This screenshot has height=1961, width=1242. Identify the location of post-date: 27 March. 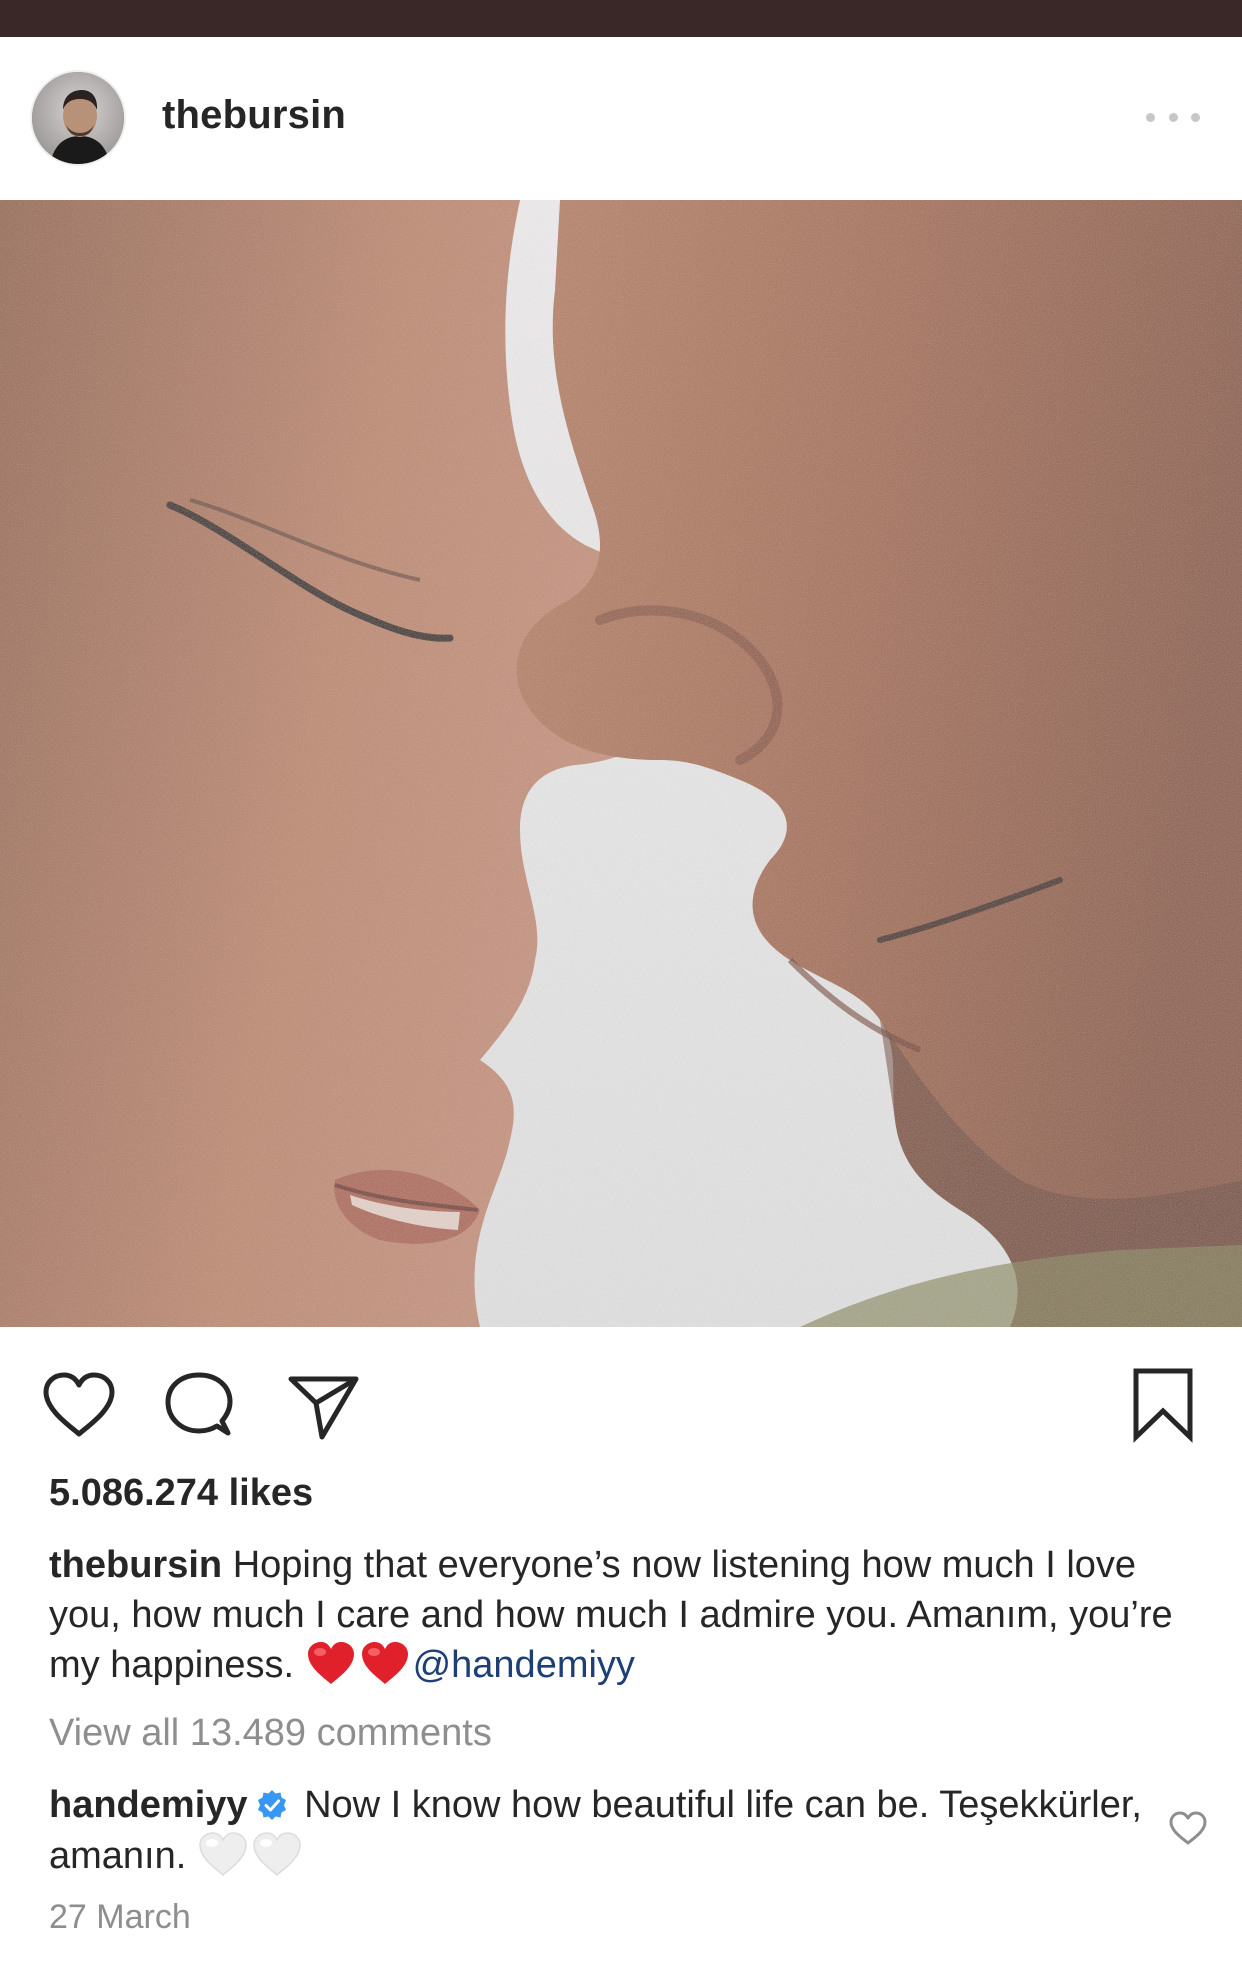
(120, 1917).